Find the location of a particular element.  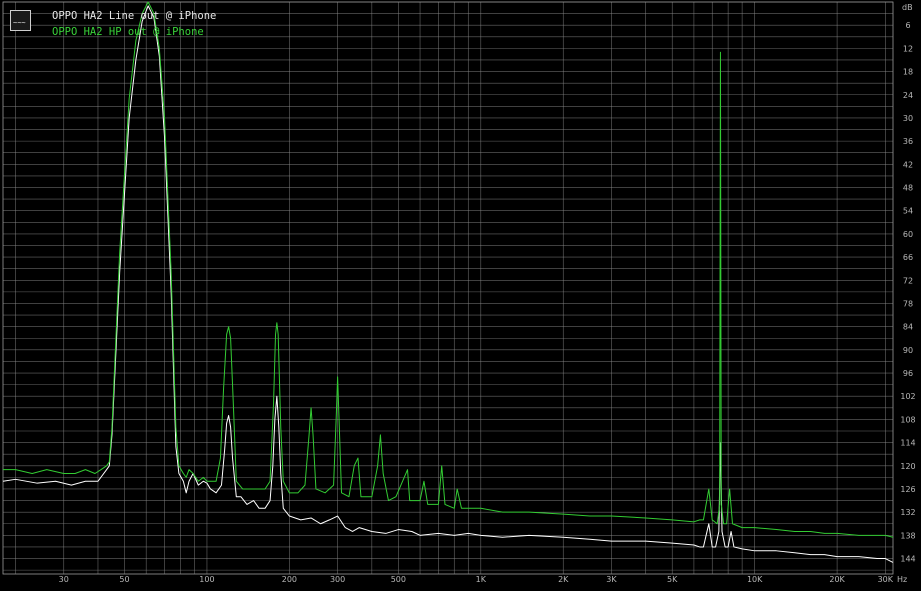

x-tick-label: 5K is located at coordinates (672, 579).